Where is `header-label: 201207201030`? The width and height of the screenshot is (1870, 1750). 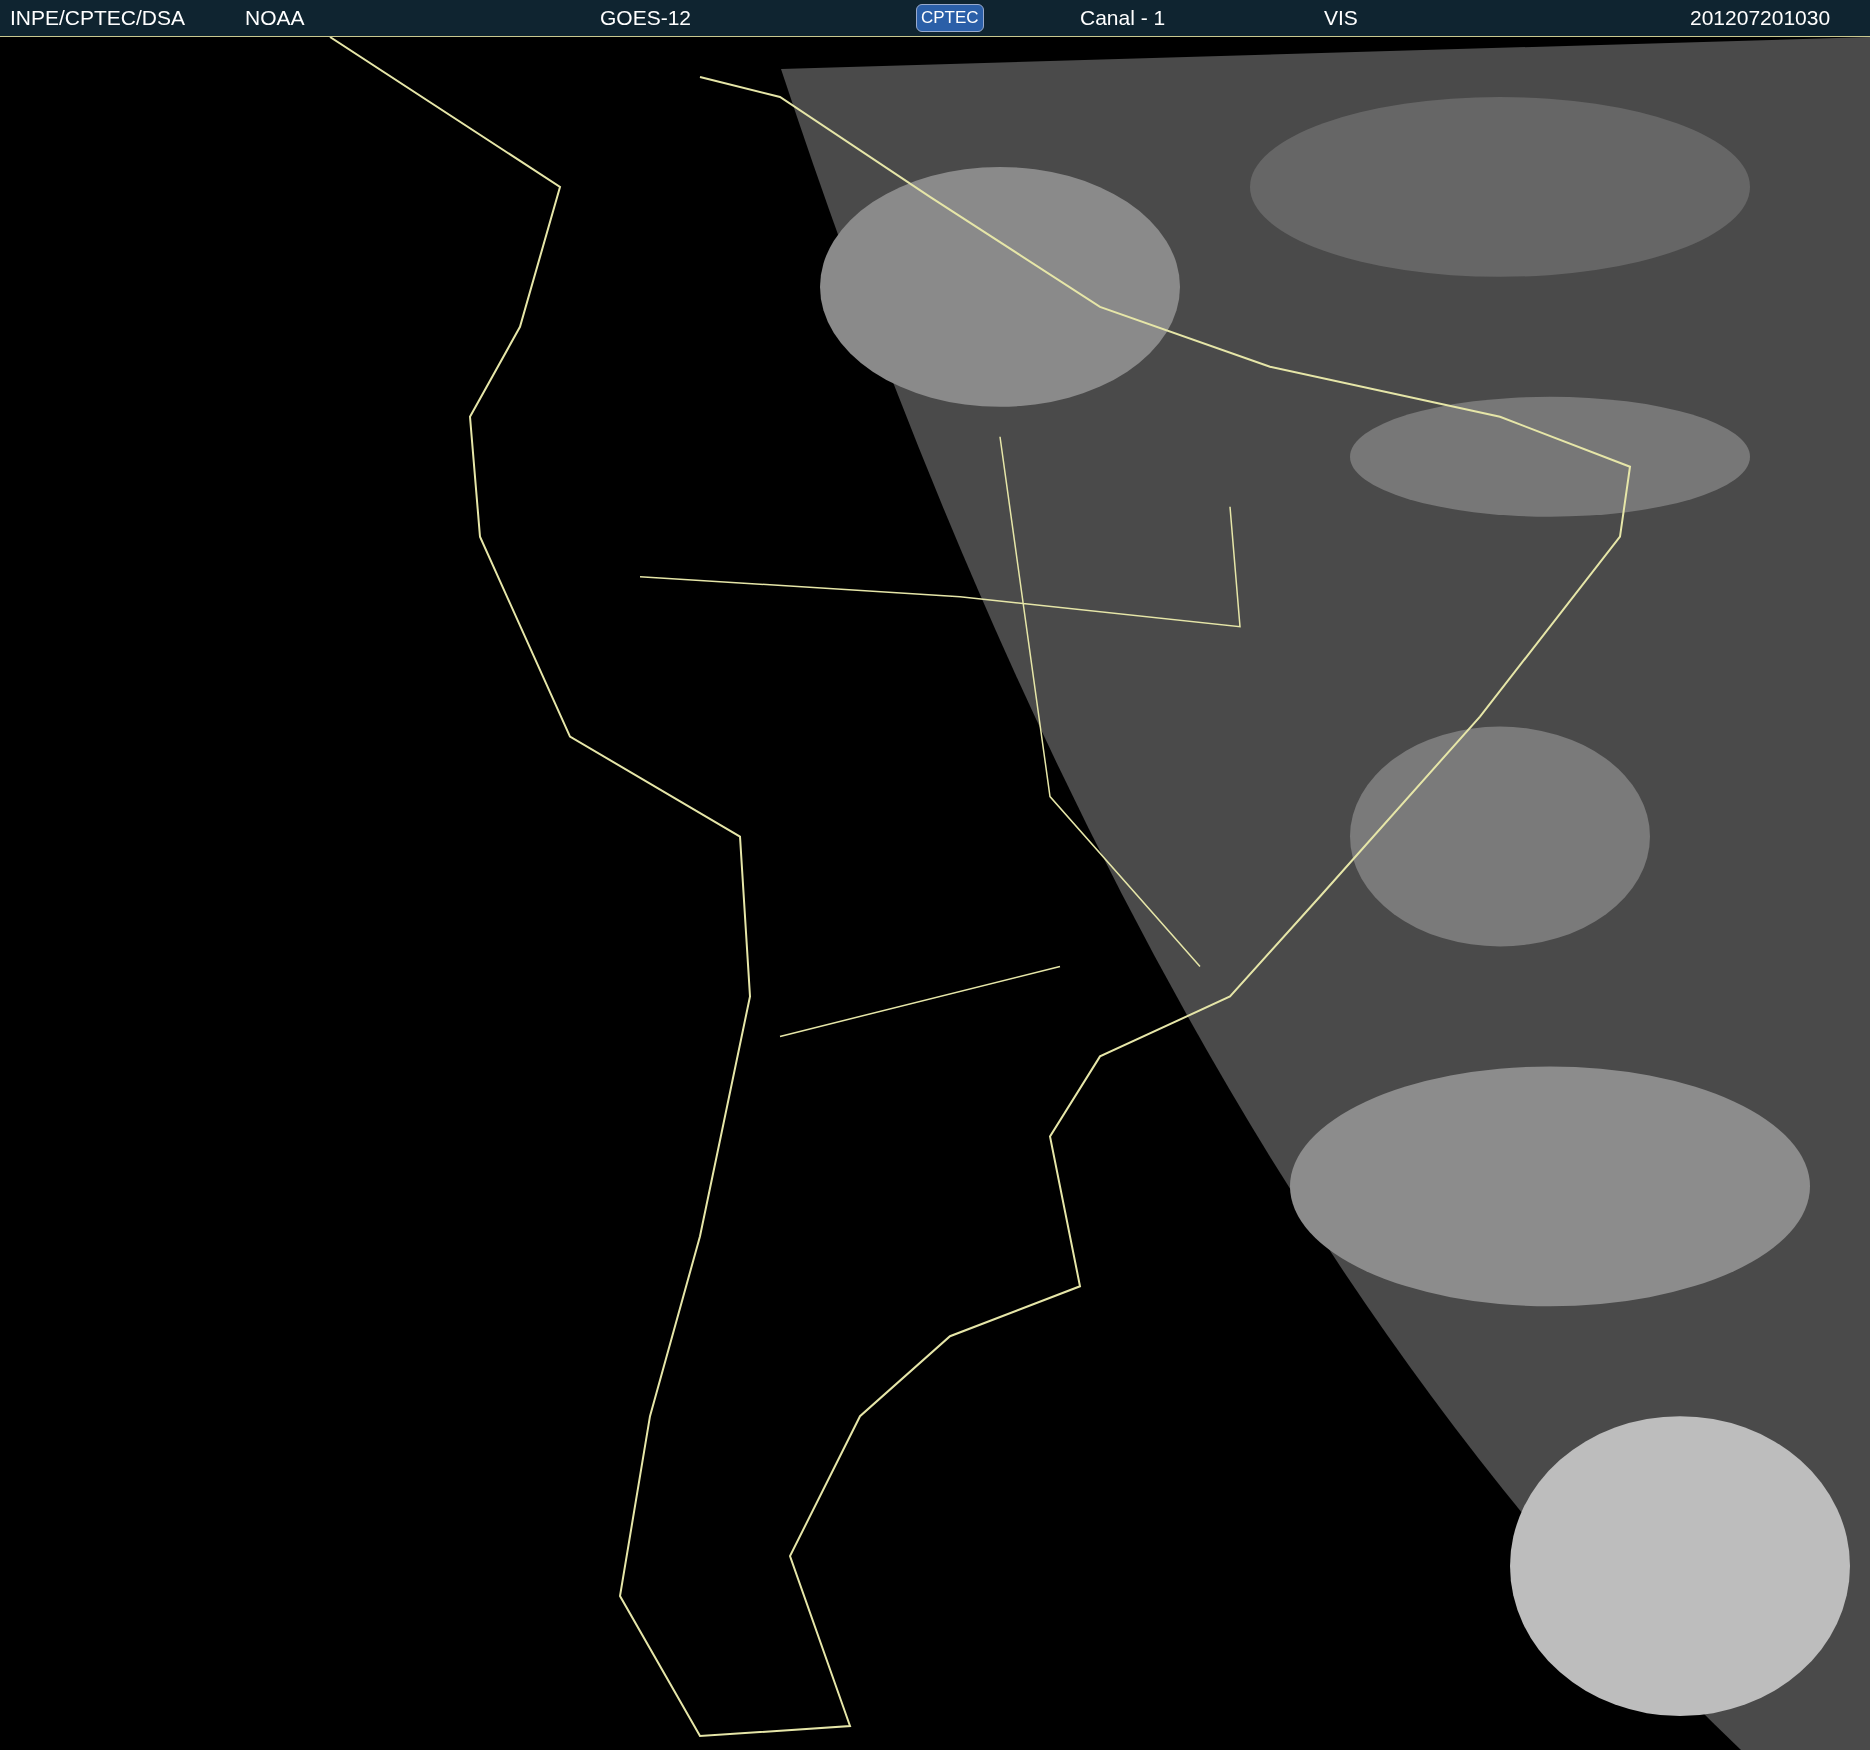
header-label: 201207201030 is located at coordinates (1760, 18).